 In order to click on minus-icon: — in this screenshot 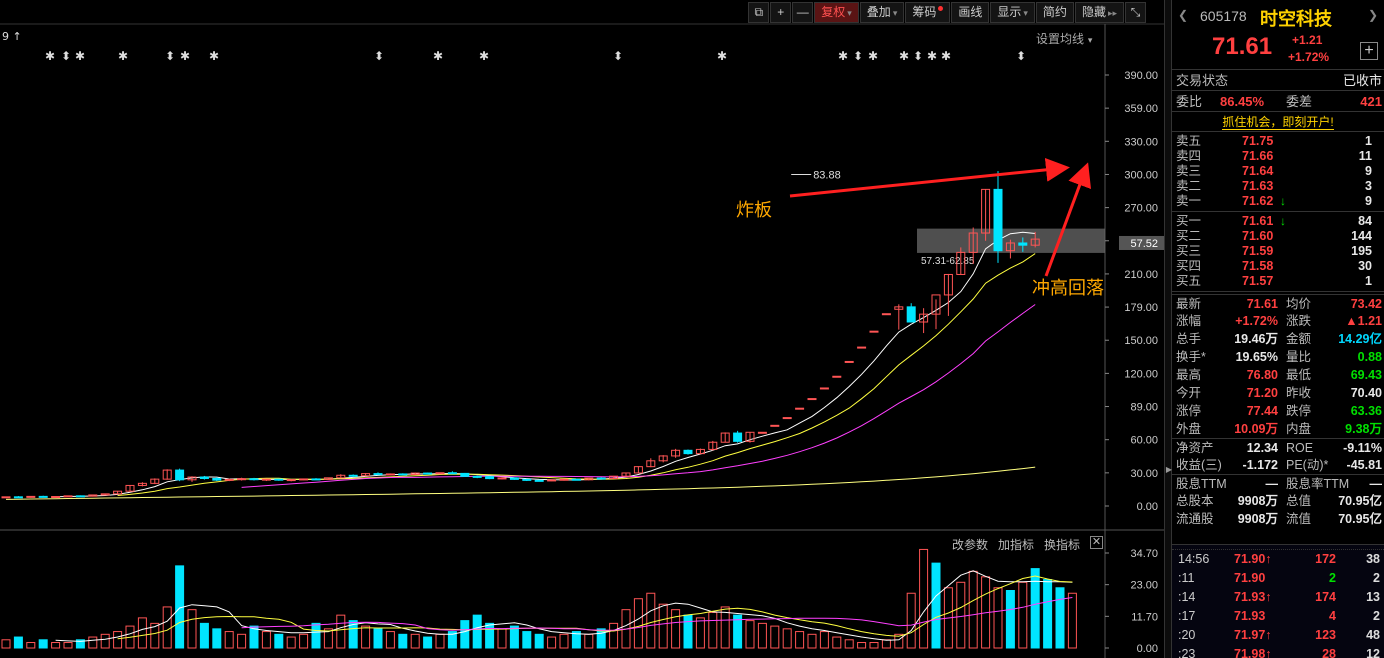, I will do `click(803, 12)`.